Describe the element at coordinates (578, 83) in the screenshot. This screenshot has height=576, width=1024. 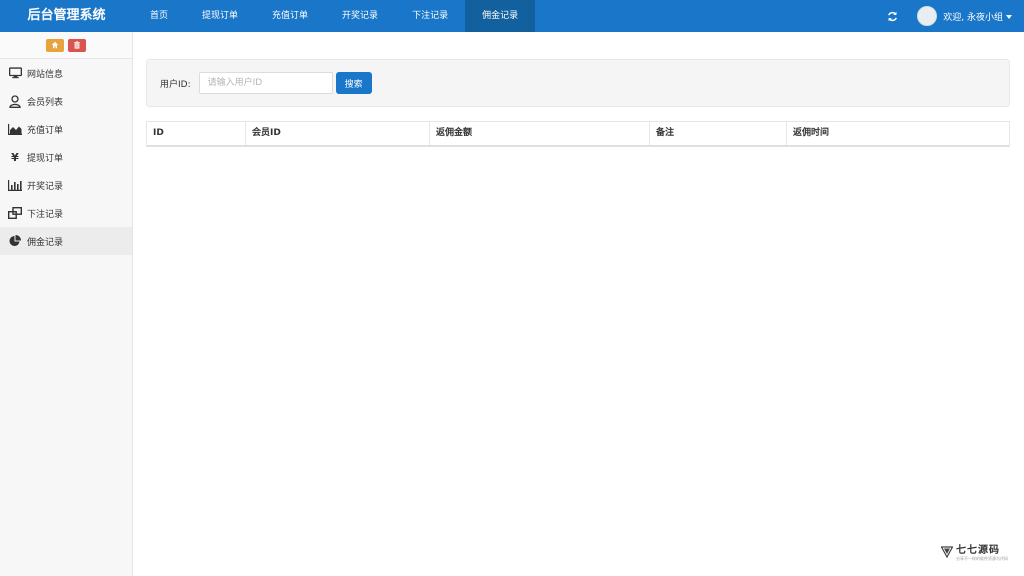
I see `search-panel: 用户ID: 搜索` at that location.